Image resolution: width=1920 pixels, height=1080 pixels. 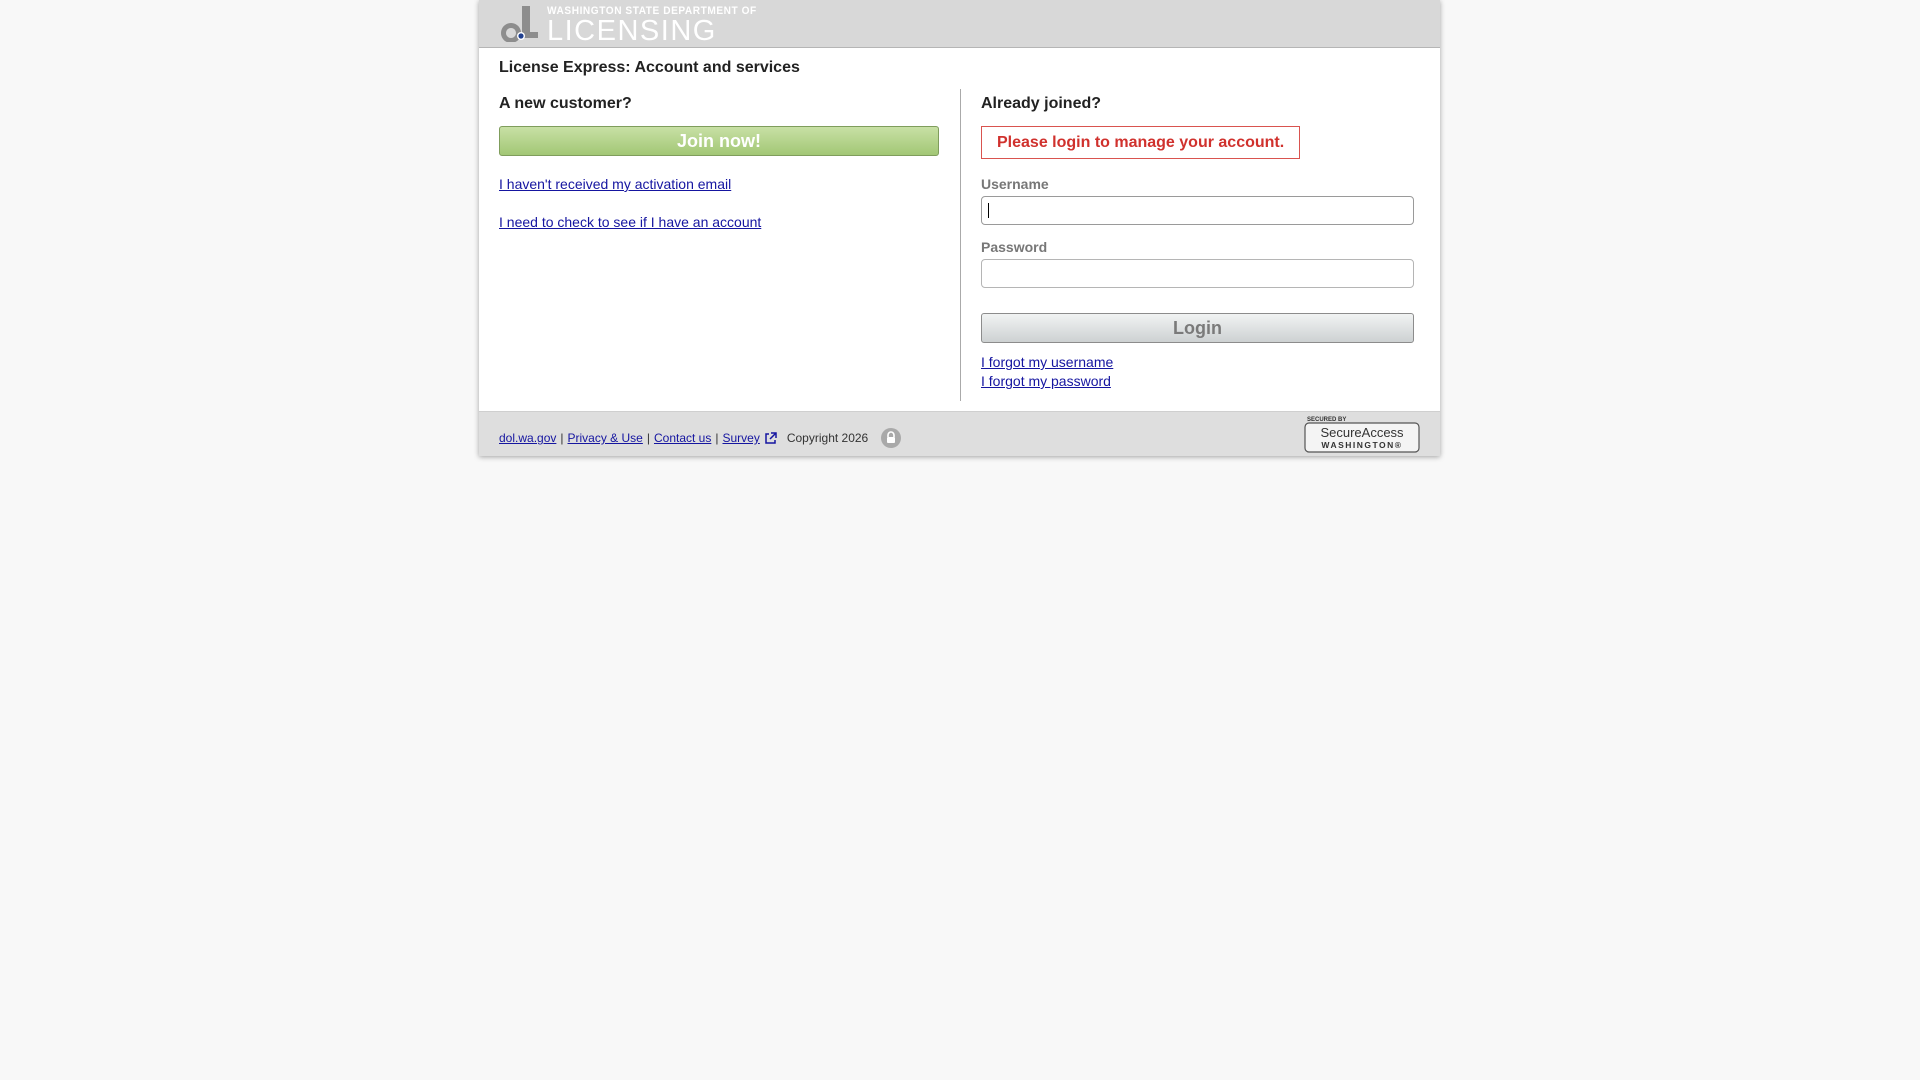 What do you see at coordinates (1197, 273) in the screenshot?
I see `password-input` at bounding box center [1197, 273].